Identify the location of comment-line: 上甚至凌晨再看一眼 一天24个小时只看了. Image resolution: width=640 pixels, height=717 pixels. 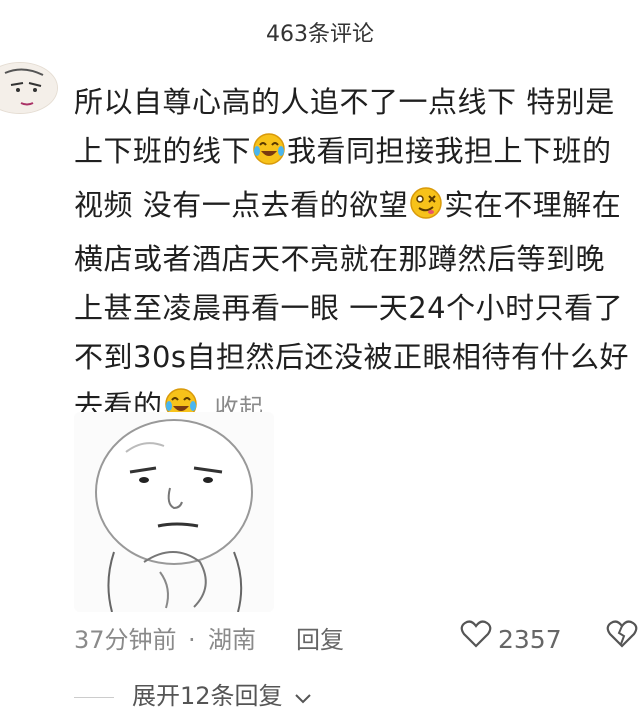
(349, 308).